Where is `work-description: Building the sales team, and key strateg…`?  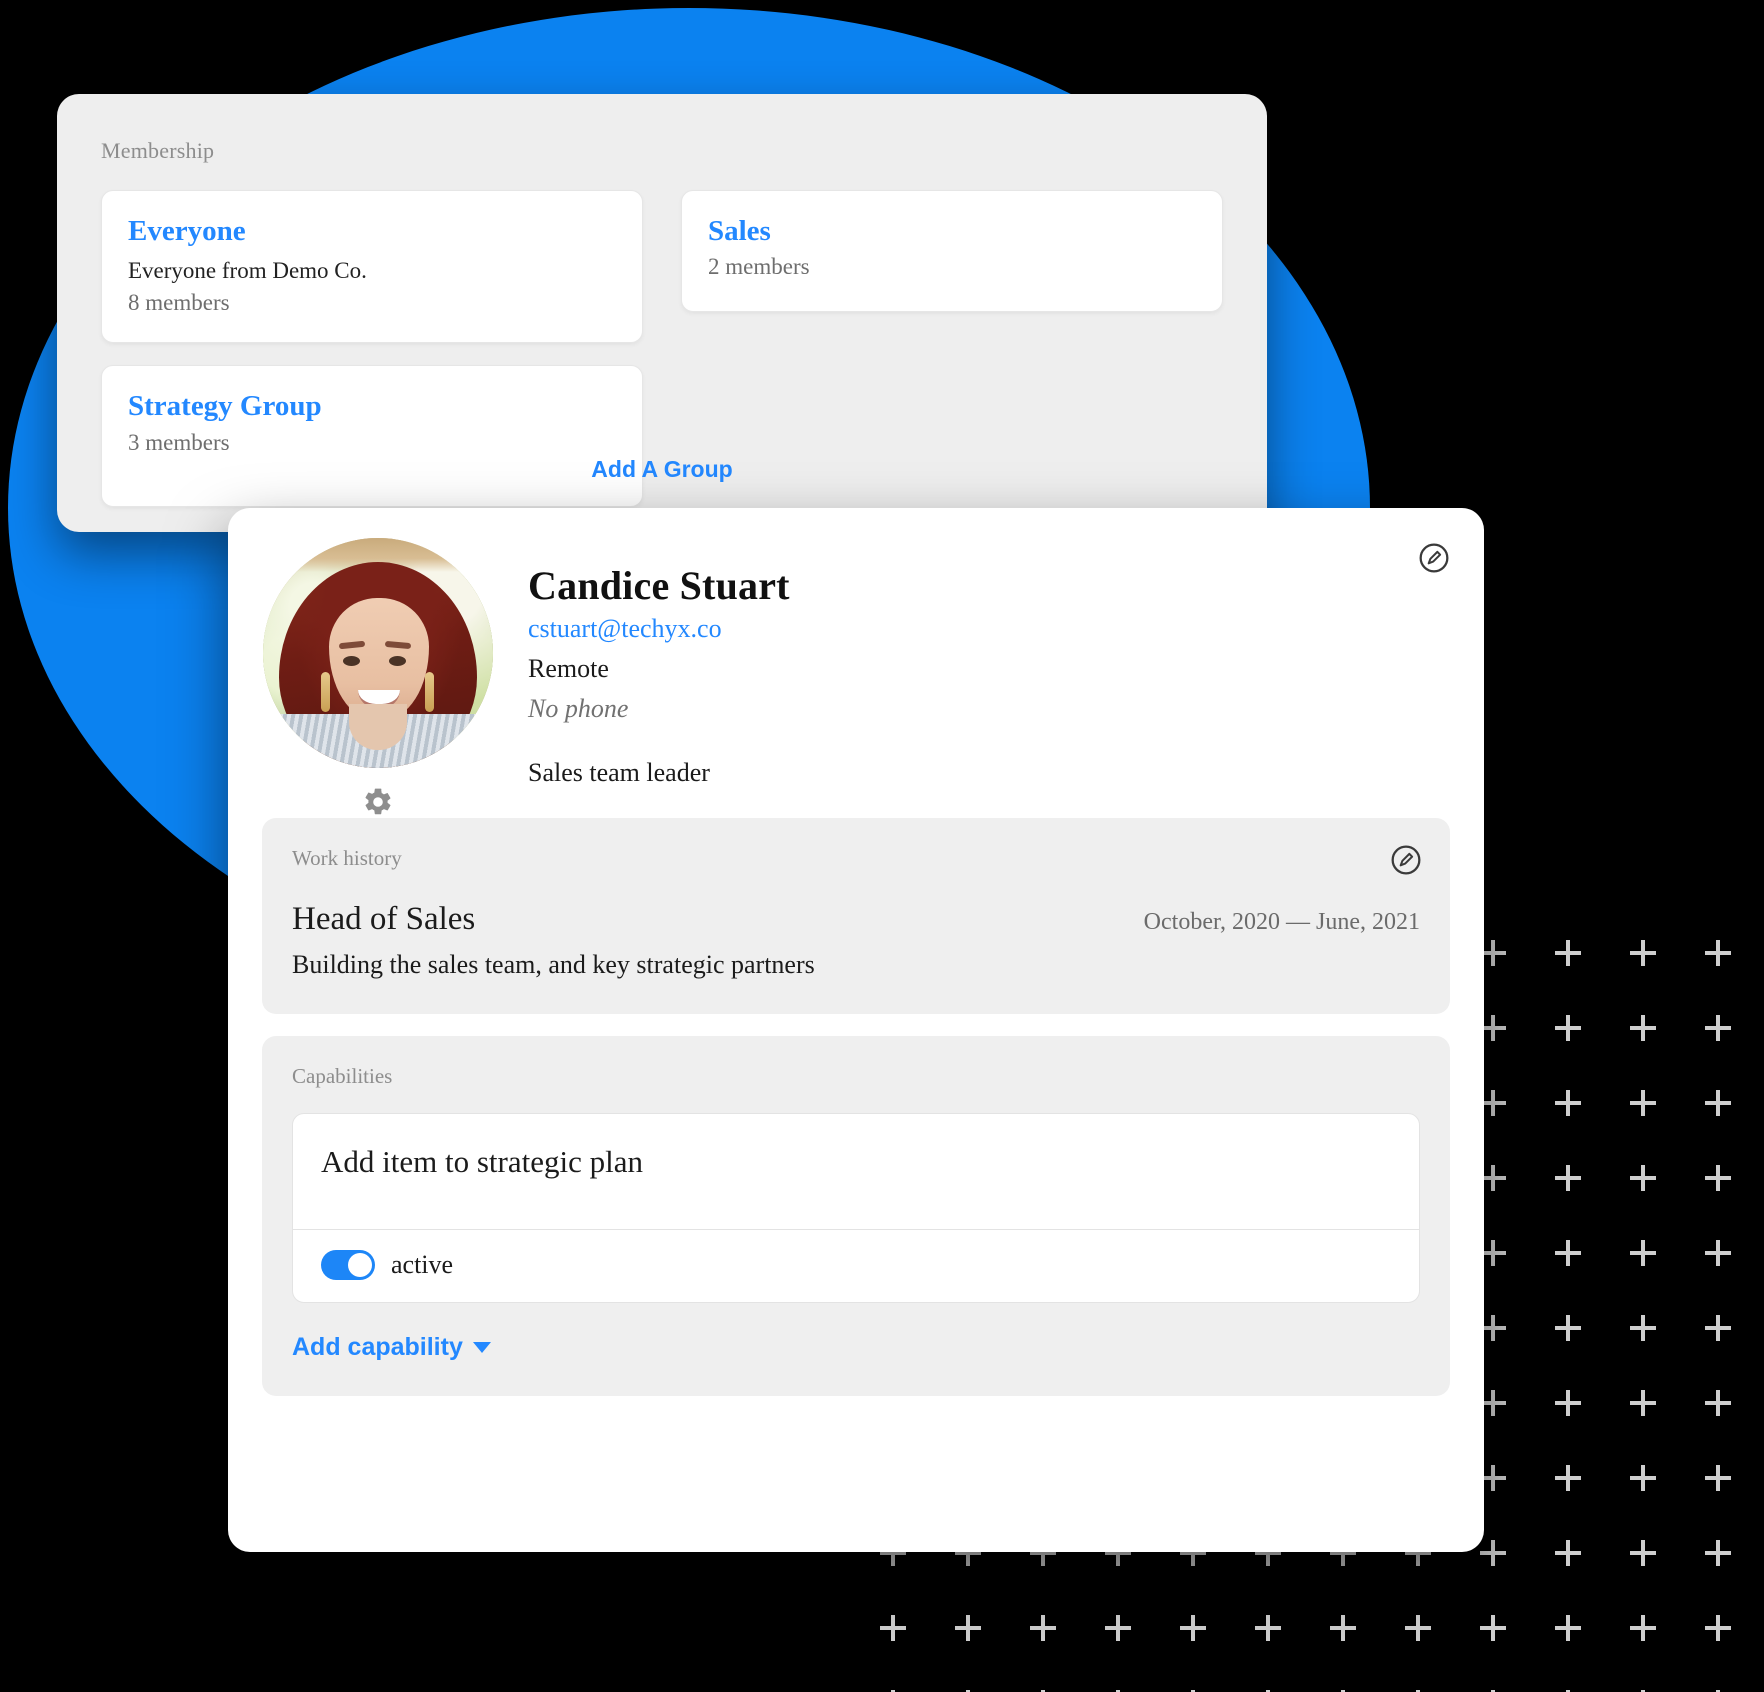 work-description: Building the sales team, and key strateg… is located at coordinates (553, 964).